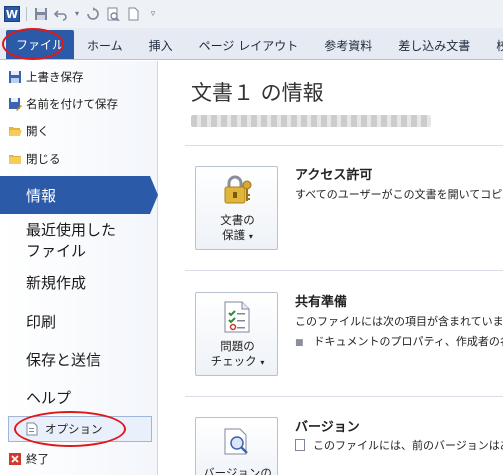  Describe the element at coordinates (40, 44) in the screenshot. I see `tab-file: ファイル` at that location.